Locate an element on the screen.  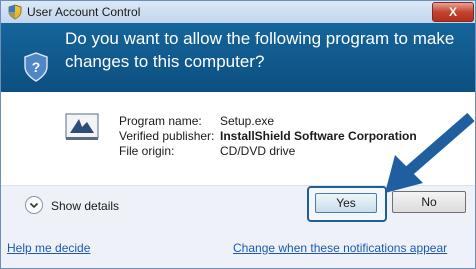
publisher-label: Verified publisher: is located at coordinates (167, 136).